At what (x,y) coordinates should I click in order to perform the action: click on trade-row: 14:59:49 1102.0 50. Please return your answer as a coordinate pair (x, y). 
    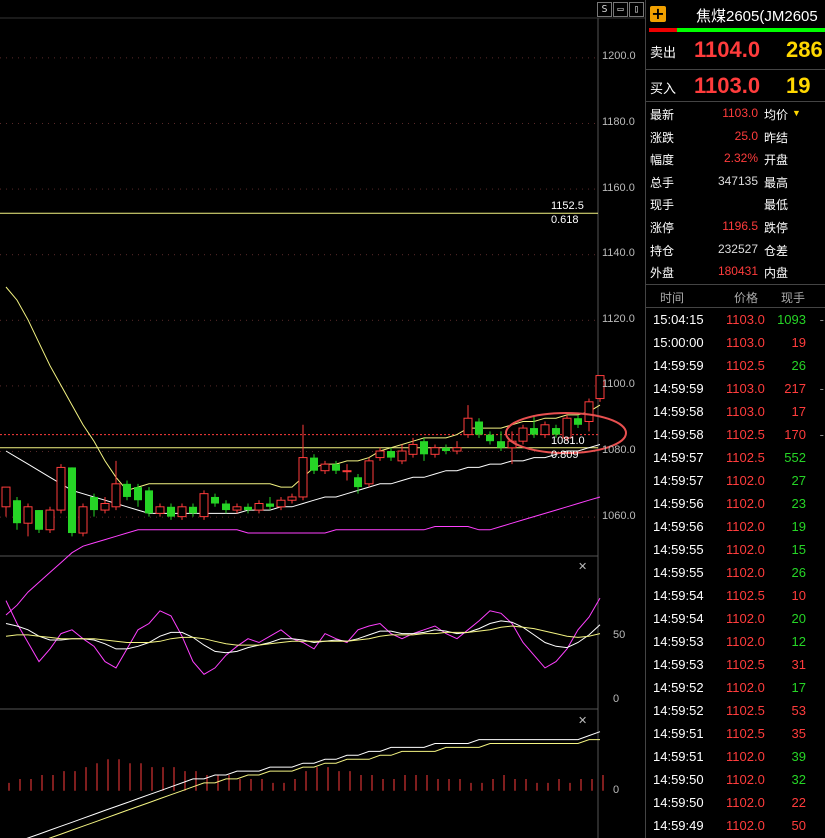
    Looking at the image, I should click on (735, 825).